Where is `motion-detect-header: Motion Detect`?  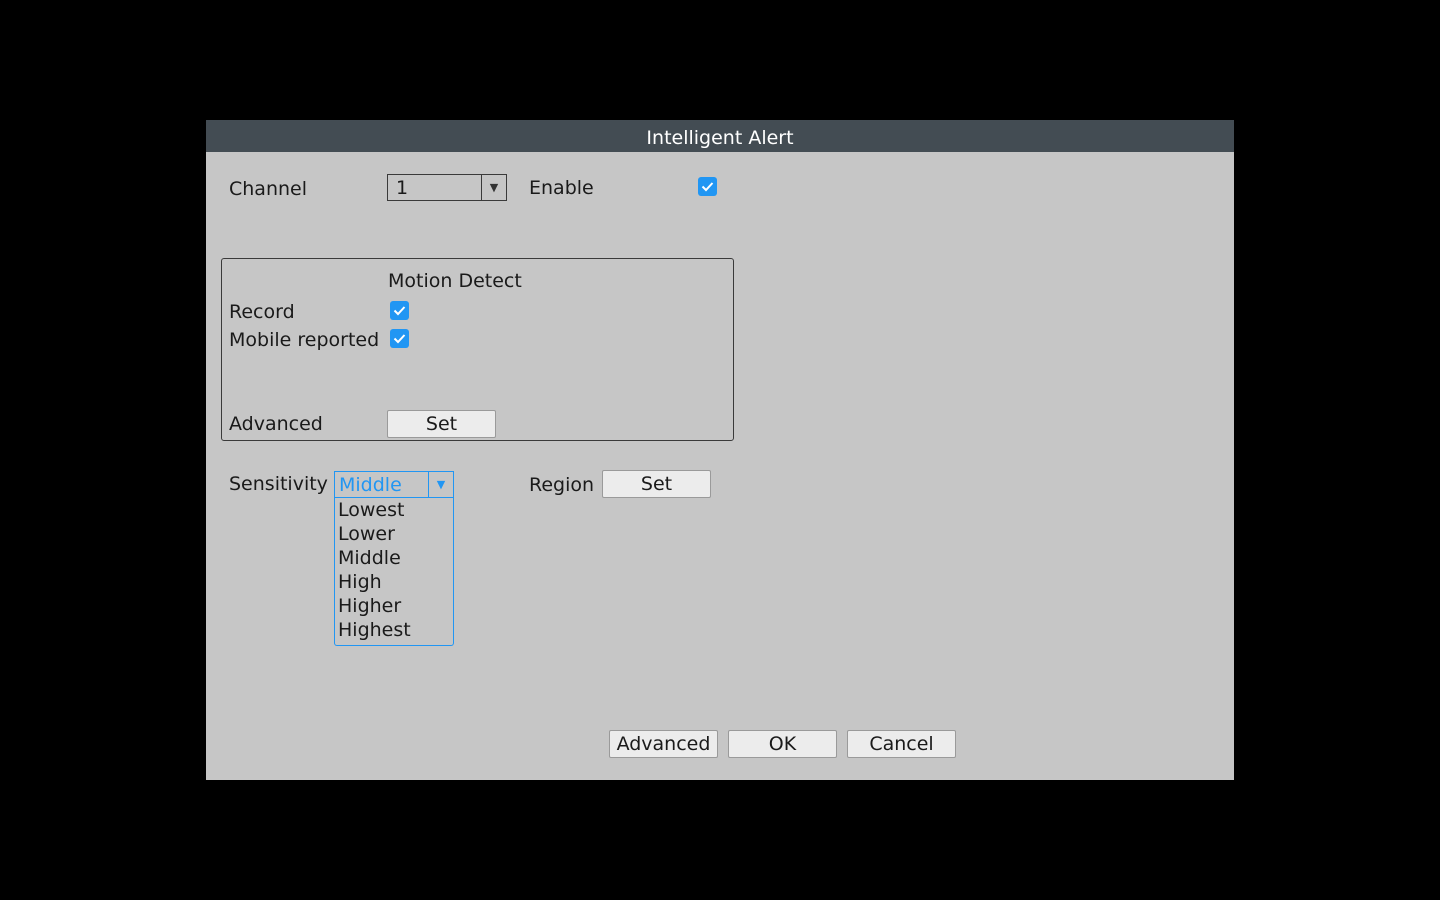
motion-detect-header: Motion Detect is located at coordinates (455, 281).